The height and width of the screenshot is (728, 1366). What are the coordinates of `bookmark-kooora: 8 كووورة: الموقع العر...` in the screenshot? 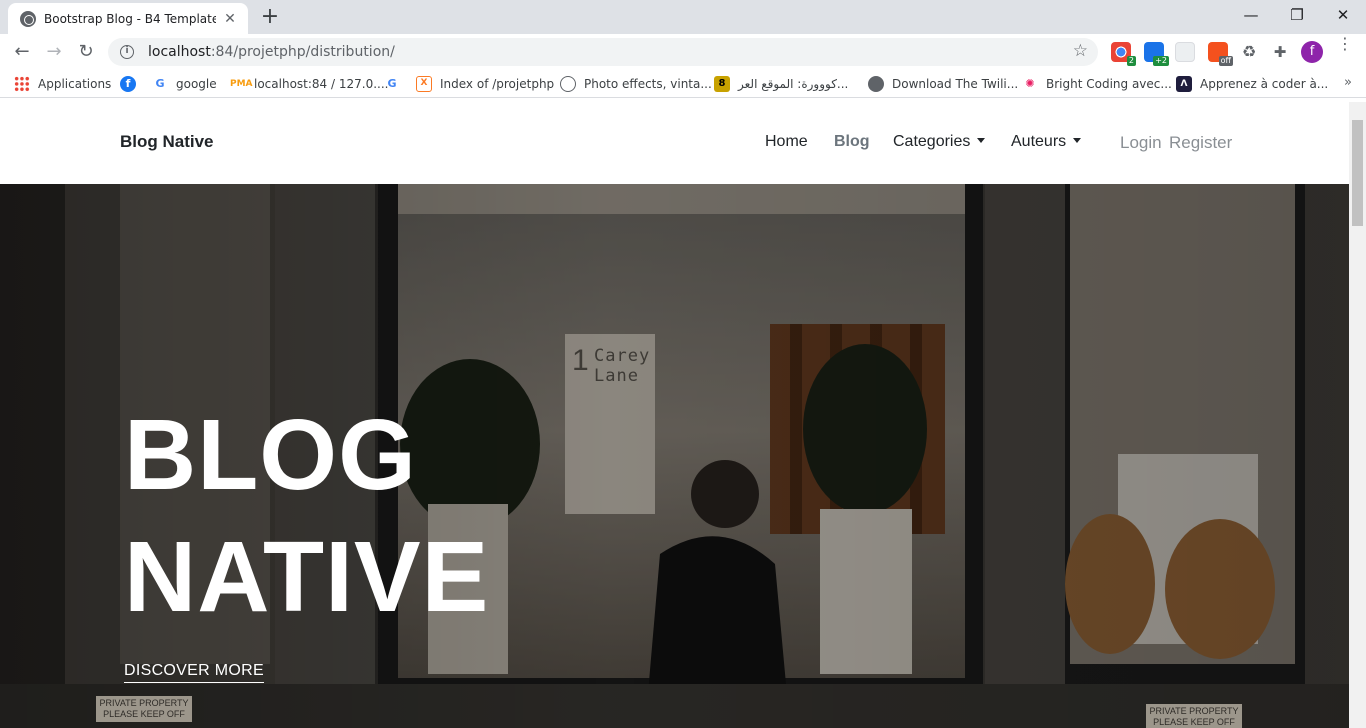 It's located at (781, 84).